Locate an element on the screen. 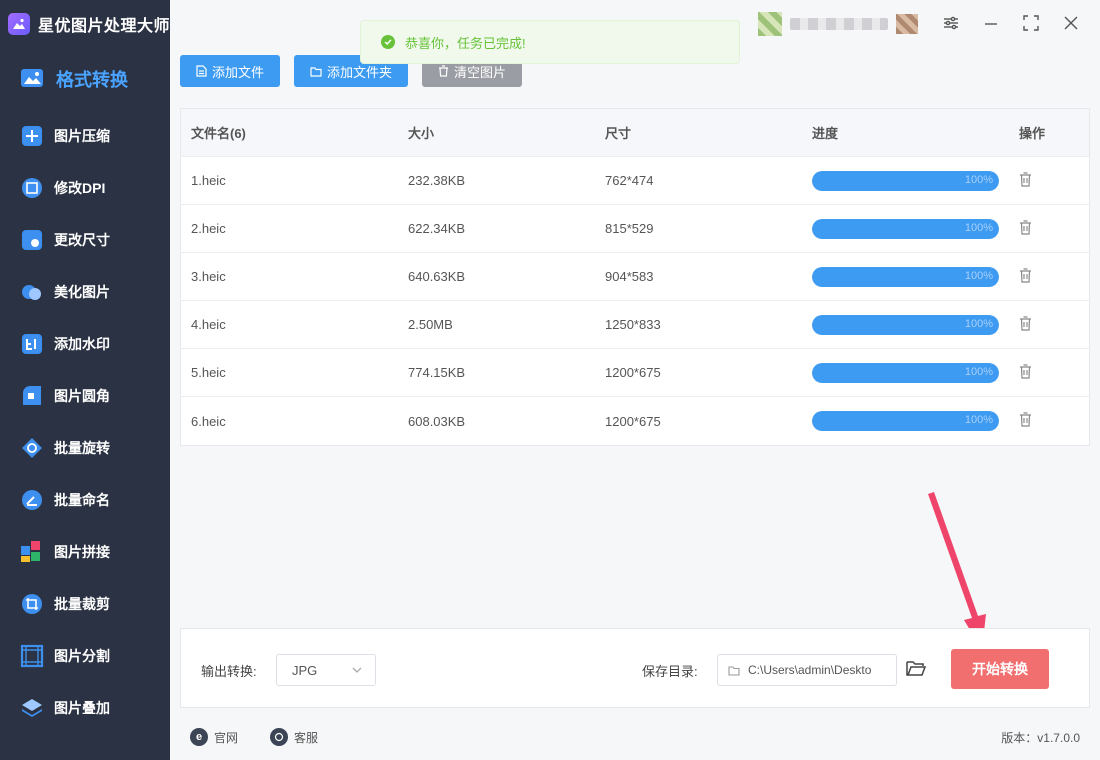 Image resolution: width=1100 pixels, height=760 pixels. chevron-down-icon is located at coordinates (357, 670).